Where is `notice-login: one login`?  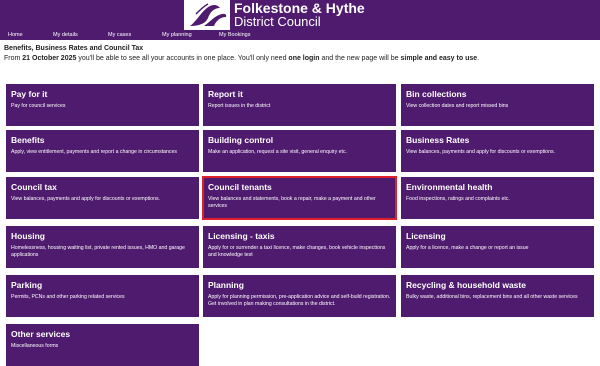 notice-login: one login is located at coordinates (304, 58).